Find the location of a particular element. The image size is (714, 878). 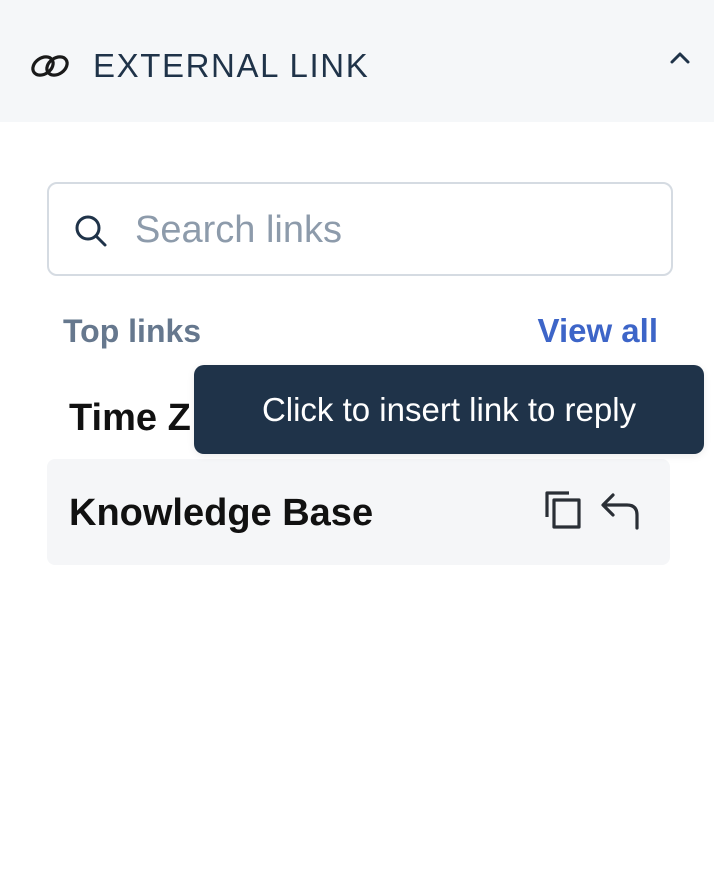

panel-header: EXTERNAL LINK is located at coordinates (357, 61).